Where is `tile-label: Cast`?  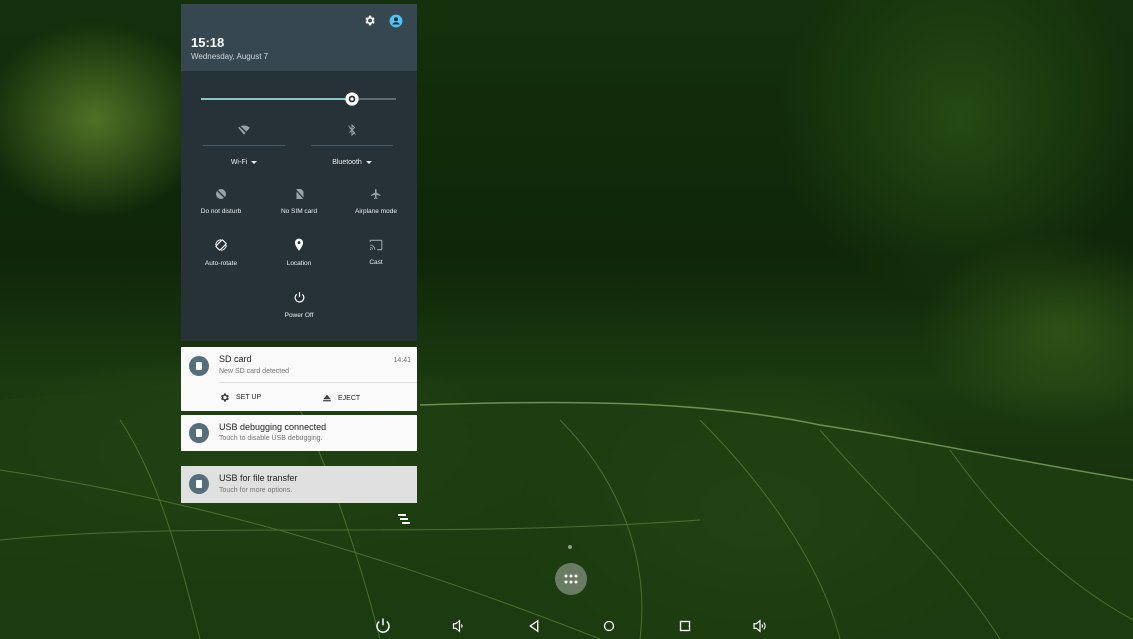 tile-label: Cast is located at coordinates (376, 262).